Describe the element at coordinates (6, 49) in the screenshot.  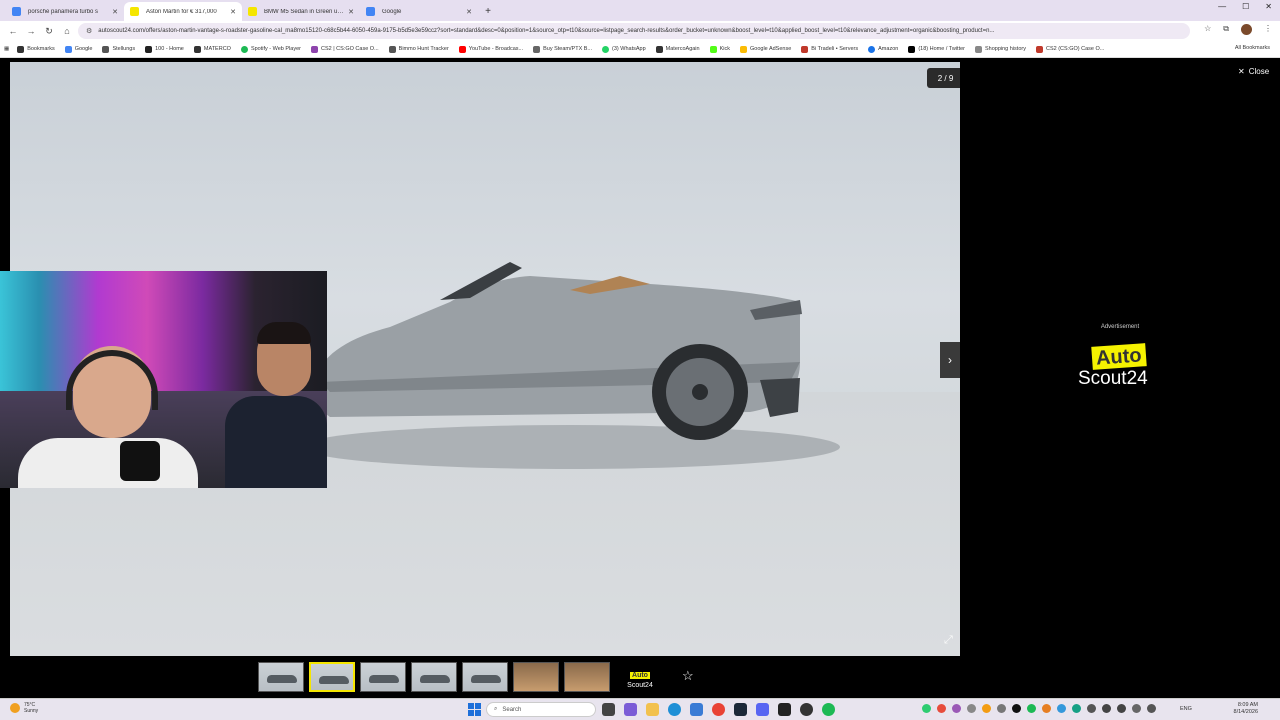
I see `apps-icon: ▦` at that location.